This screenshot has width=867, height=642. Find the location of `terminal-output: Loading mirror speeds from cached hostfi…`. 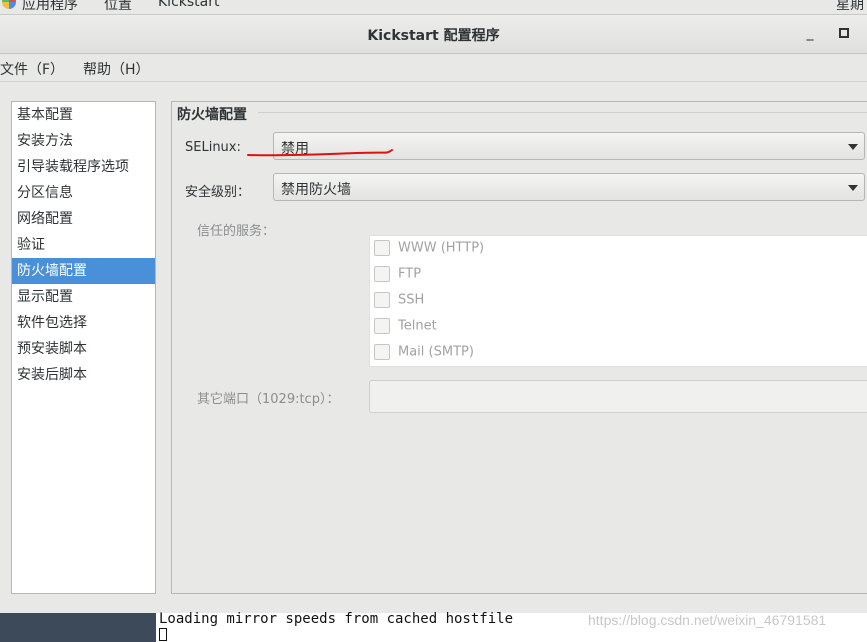

terminal-output: Loading mirror speeds from cached hostfi… is located at coordinates (336, 619).